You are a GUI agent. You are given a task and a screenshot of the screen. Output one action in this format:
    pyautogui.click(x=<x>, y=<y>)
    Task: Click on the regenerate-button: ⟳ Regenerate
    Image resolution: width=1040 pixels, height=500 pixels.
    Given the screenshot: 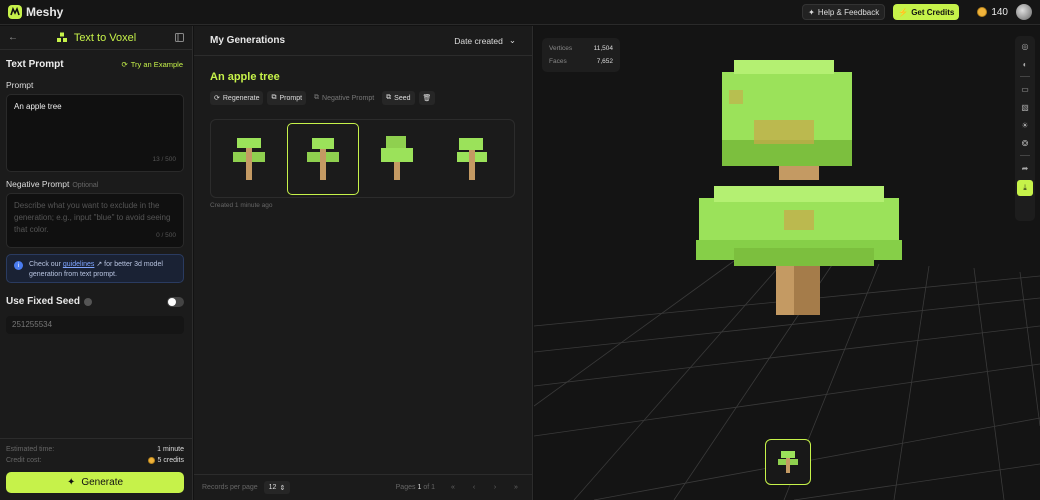 What is the action you would take?
    pyautogui.click(x=237, y=98)
    